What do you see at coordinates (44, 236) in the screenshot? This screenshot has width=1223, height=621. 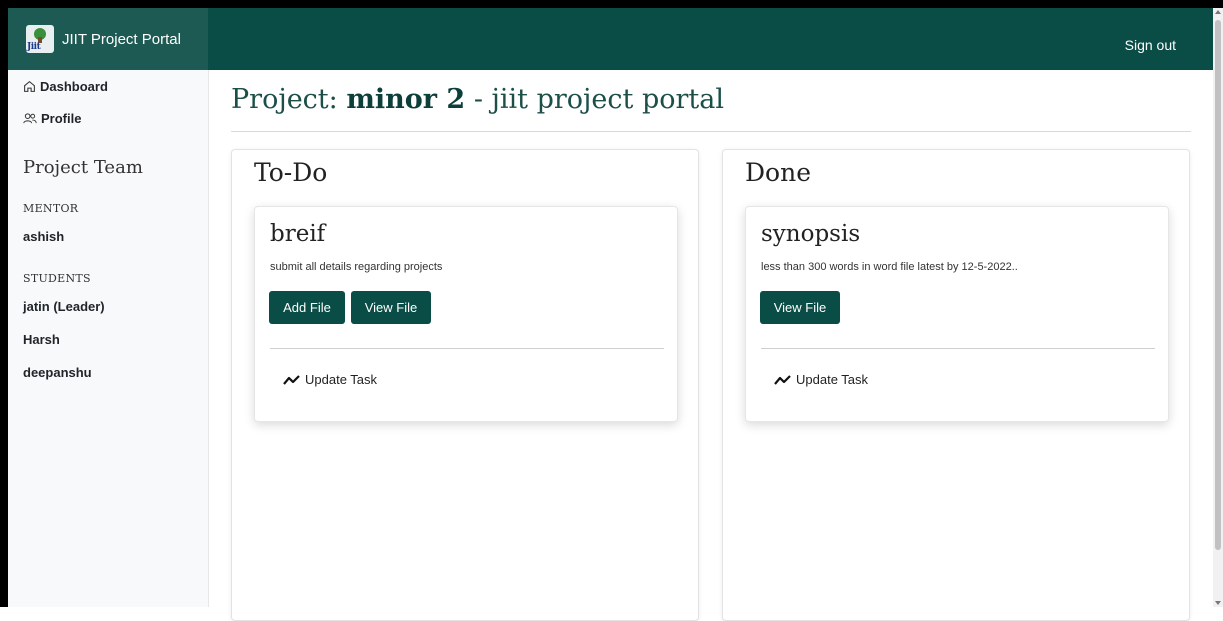 I see `mentor-name: ashish` at bounding box center [44, 236].